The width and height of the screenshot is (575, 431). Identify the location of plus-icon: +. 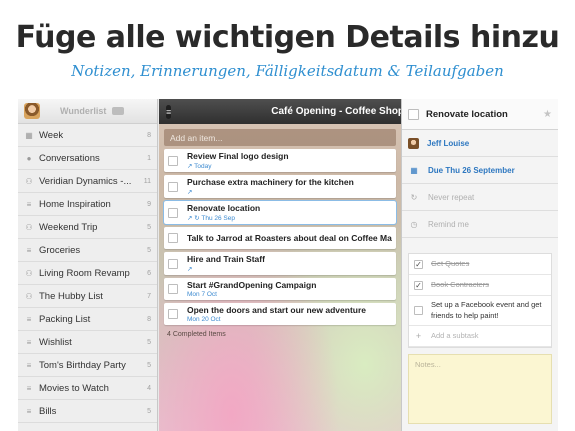
(418, 336).